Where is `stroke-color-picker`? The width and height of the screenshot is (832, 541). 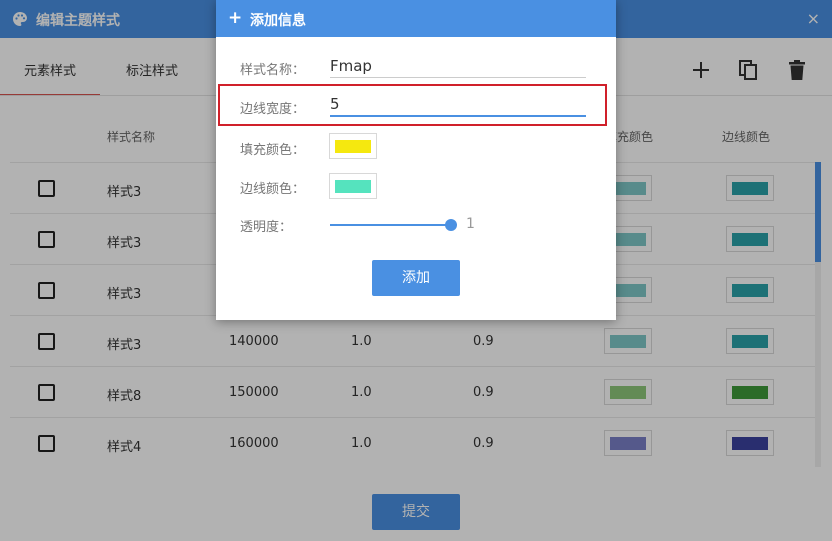
stroke-color-picker is located at coordinates (353, 186).